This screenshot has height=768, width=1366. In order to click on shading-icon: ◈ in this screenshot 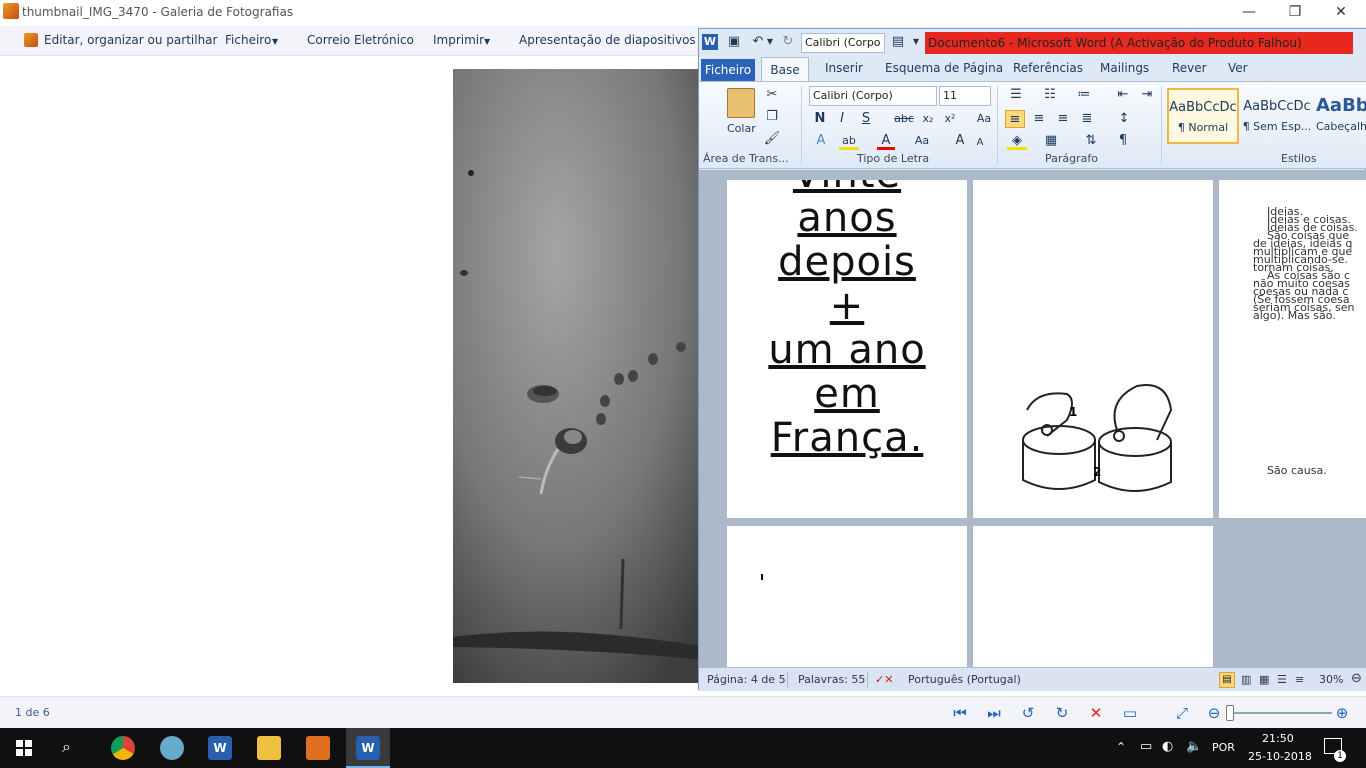, I will do `click(1017, 141)`.